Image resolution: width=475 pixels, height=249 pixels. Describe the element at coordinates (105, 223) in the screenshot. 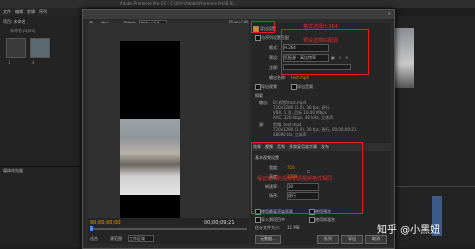

I see `current-timecode: 00;00;00;00` at that location.